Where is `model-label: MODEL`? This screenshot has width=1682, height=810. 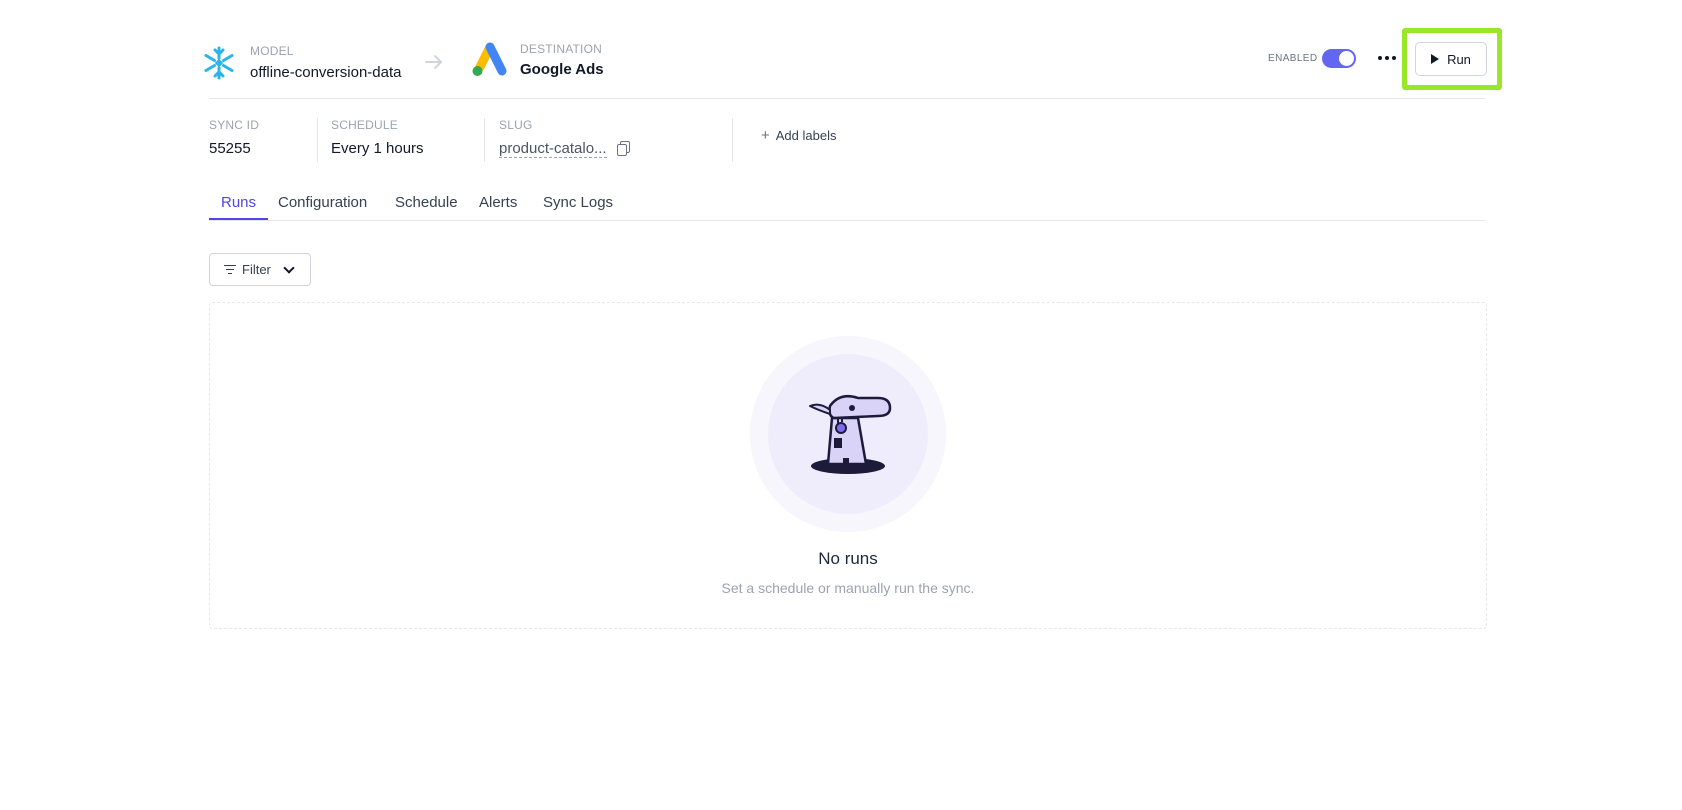 model-label: MODEL is located at coordinates (272, 51).